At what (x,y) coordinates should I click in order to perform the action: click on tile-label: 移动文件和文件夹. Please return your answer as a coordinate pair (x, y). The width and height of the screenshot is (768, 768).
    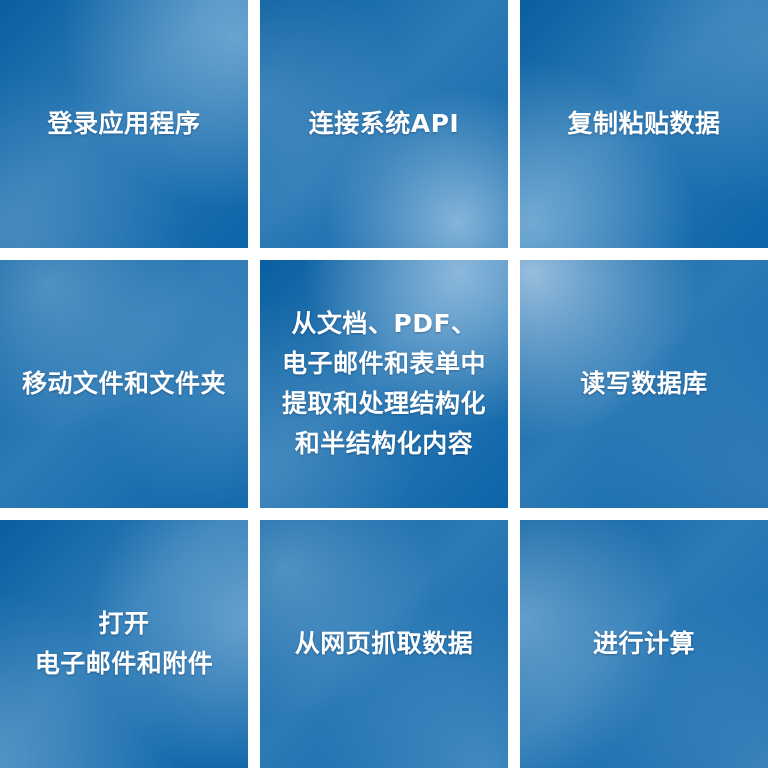
    Looking at the image, I should click on (123, 383).